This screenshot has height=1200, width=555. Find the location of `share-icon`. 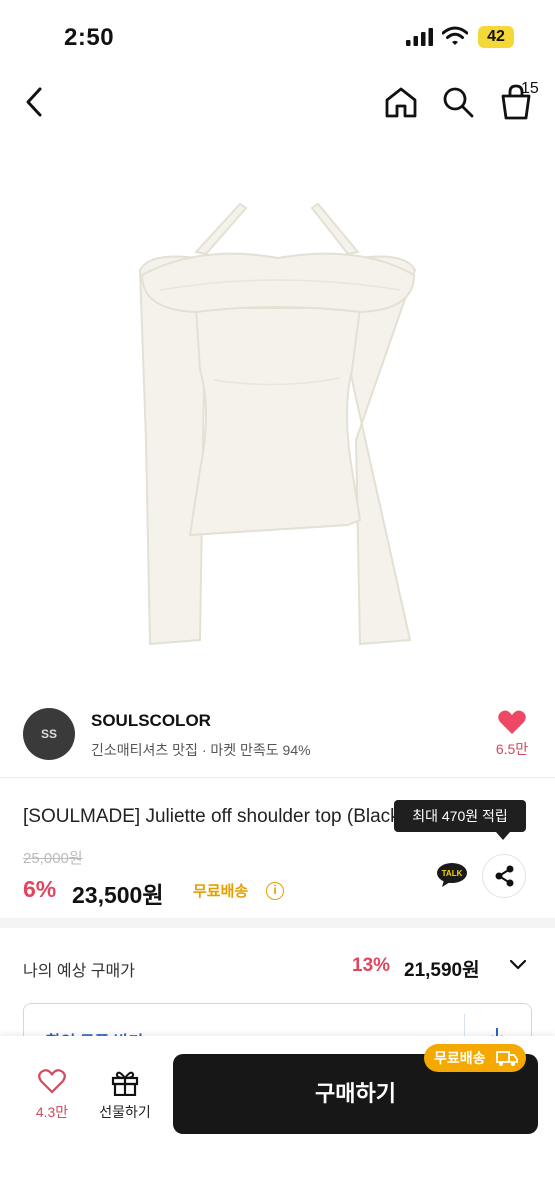

share-icon is located at coordinates (504, 876).